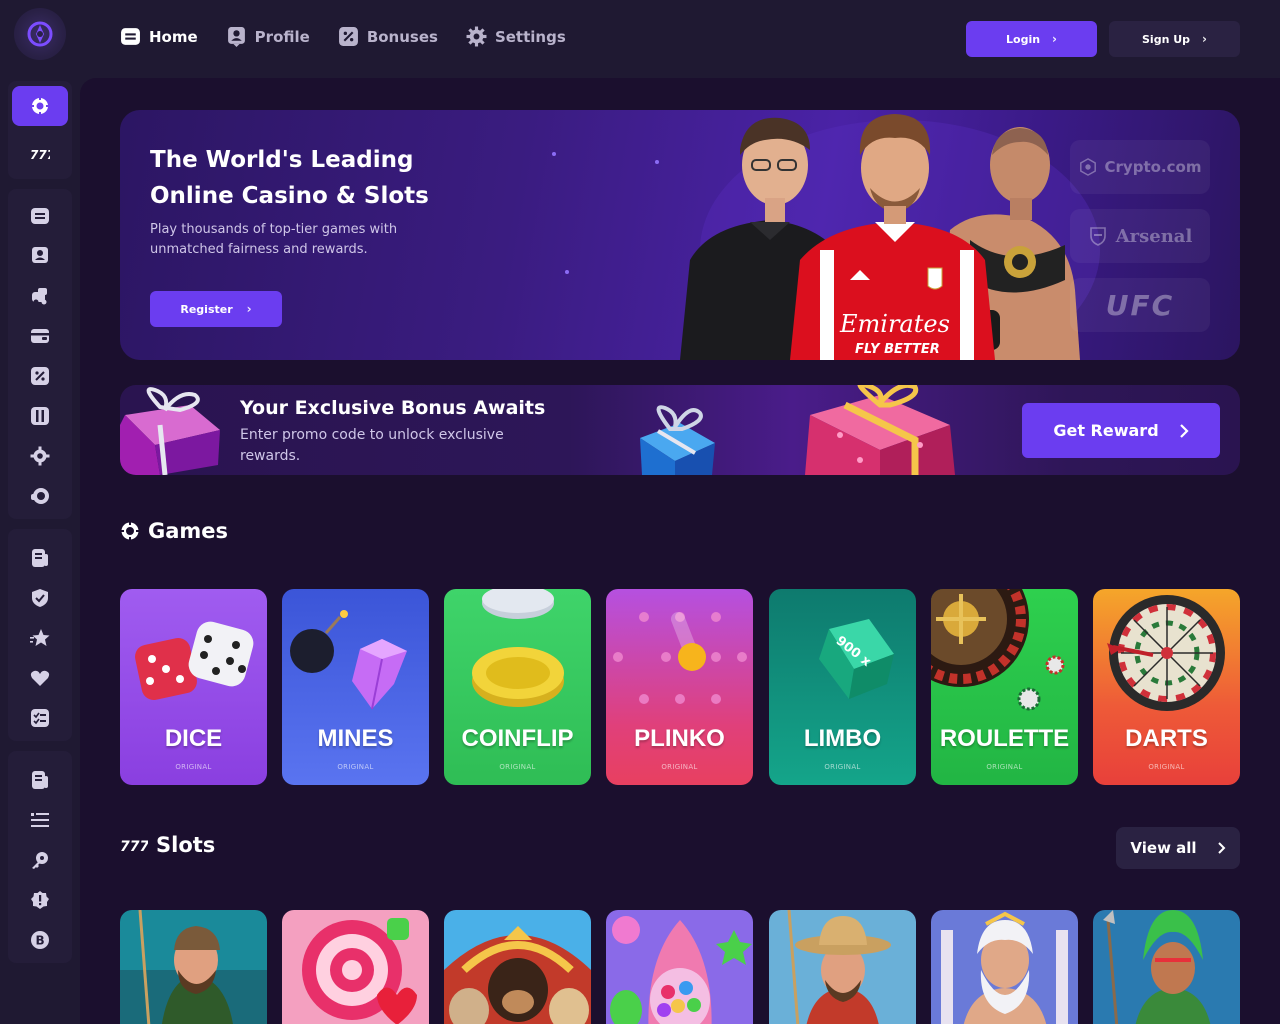 This screenshot has height=1024, width=1280. I want to click on sidebar-item-vip, so click(40, 416).